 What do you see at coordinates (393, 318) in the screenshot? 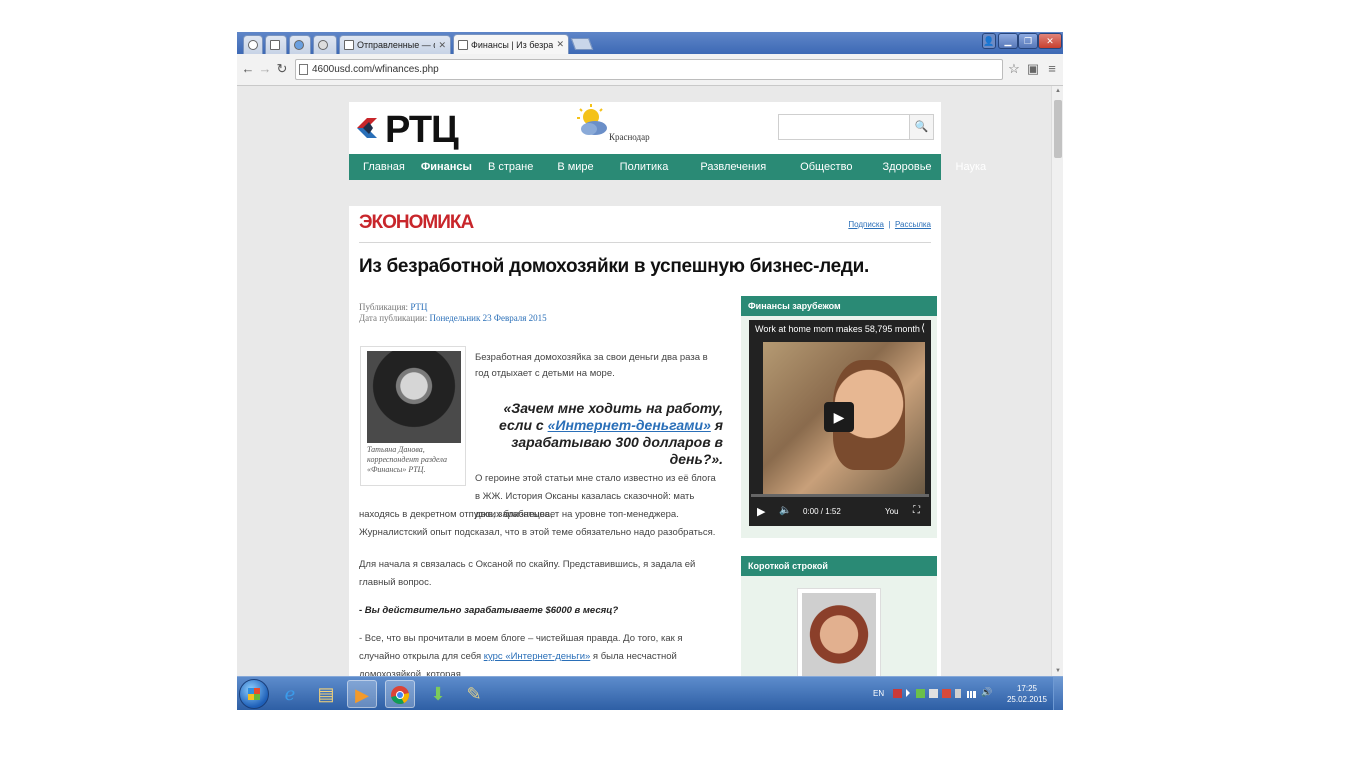
I see `meta-date-label: Дата публикации:` at bounding box center [393, 318].